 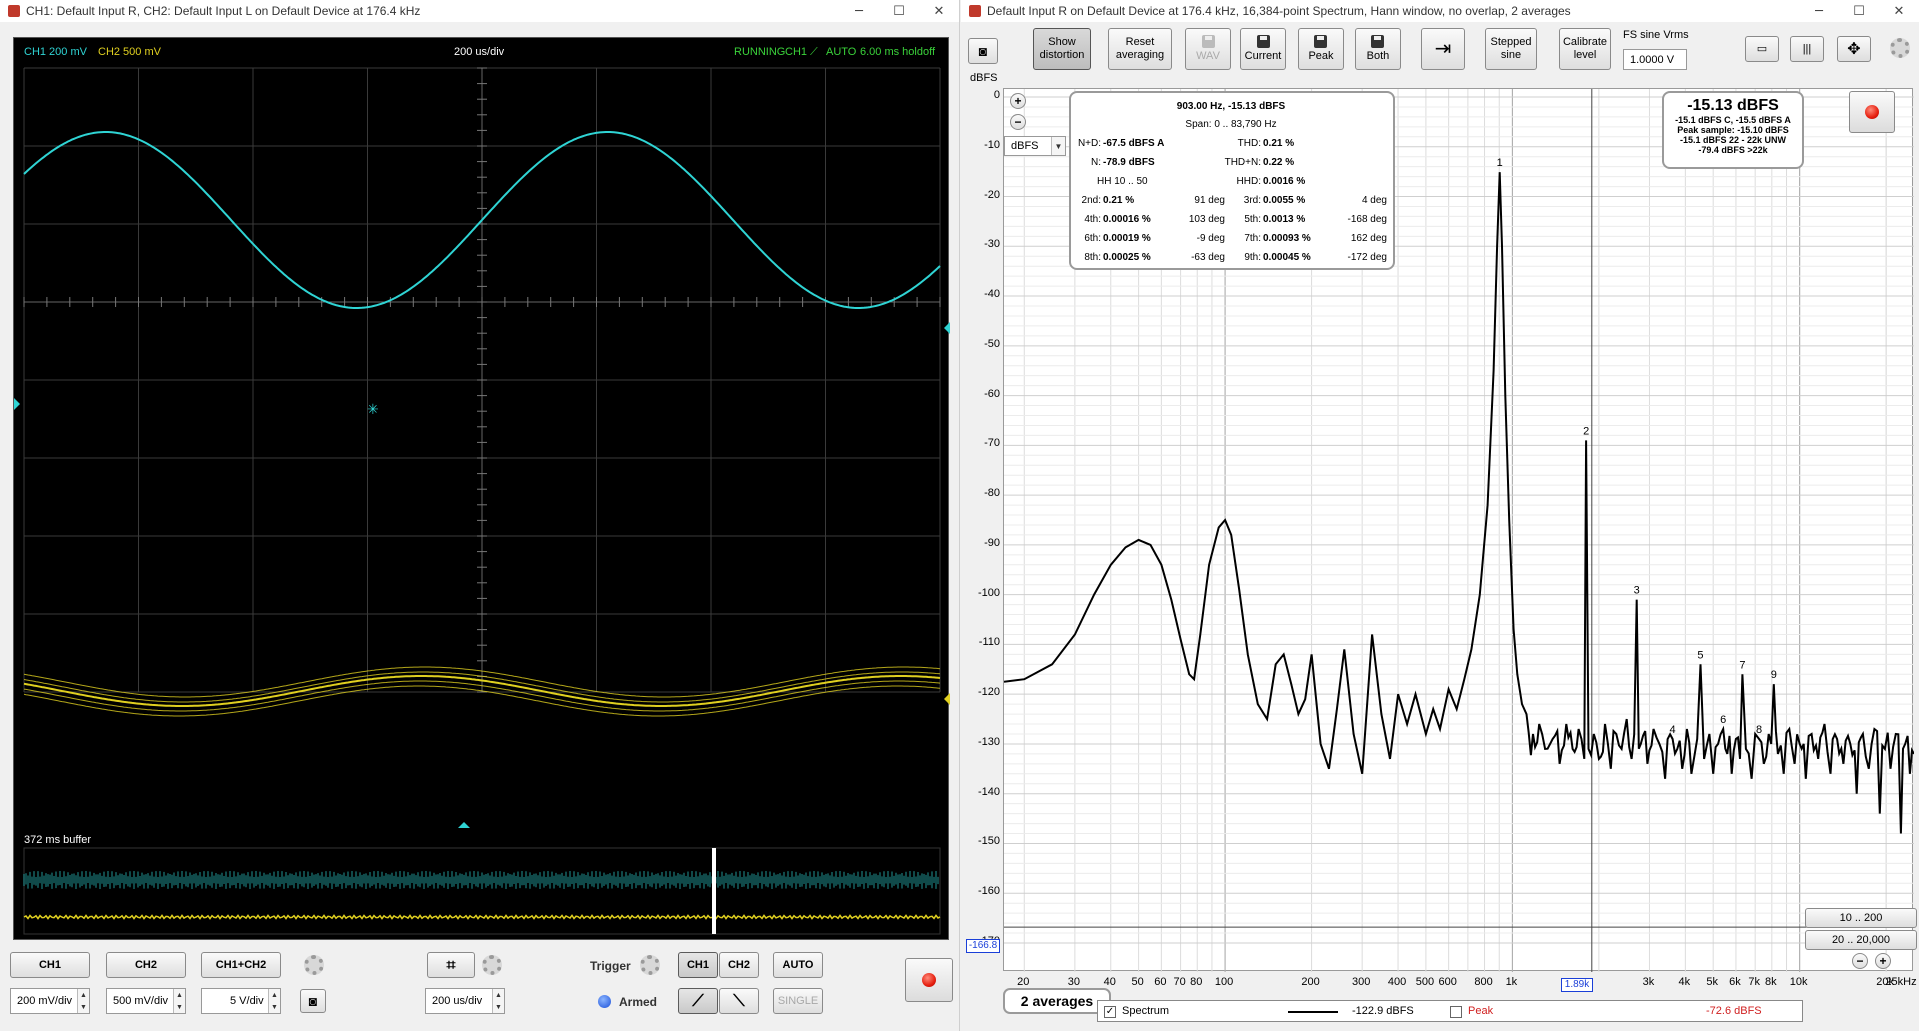 I want to click on range-20-20000-button: 20 .. 20,000, so click(x=1861, y=940).